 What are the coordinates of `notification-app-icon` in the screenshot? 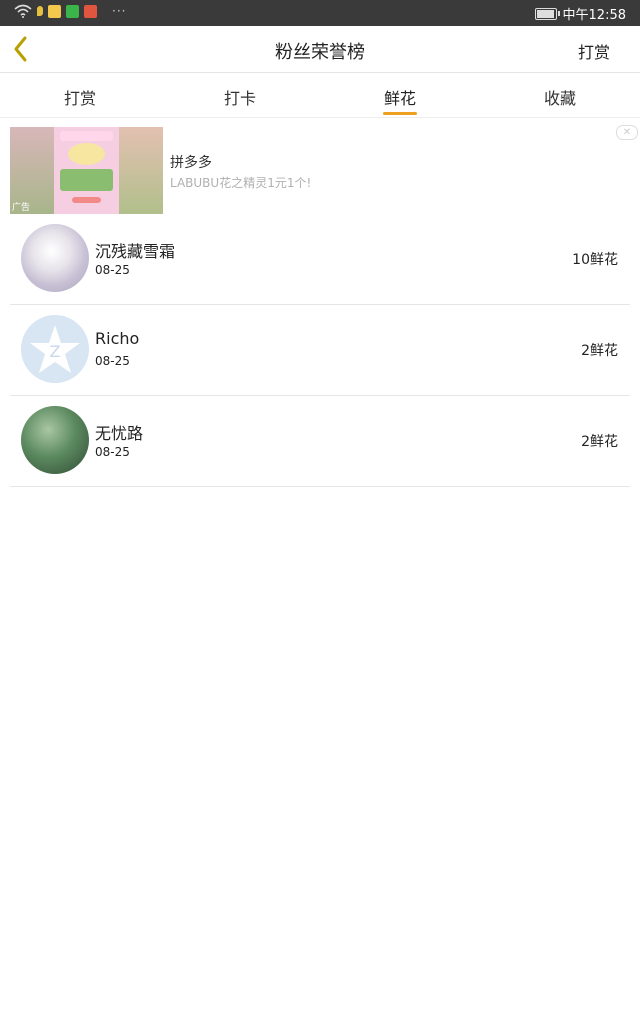 It's located at (54, 11).